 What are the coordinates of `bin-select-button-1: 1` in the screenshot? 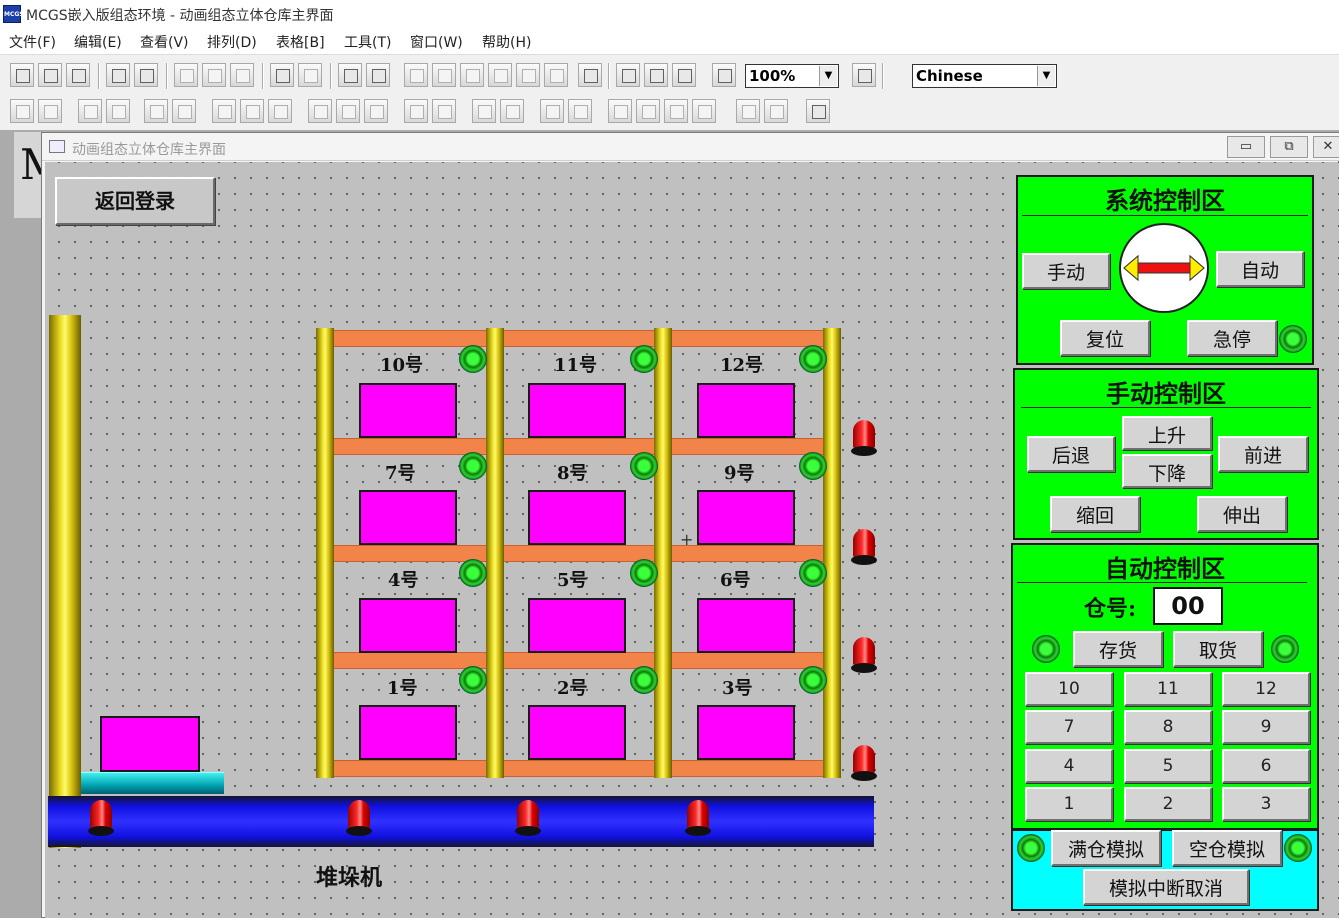 It's located at (1069, 804).